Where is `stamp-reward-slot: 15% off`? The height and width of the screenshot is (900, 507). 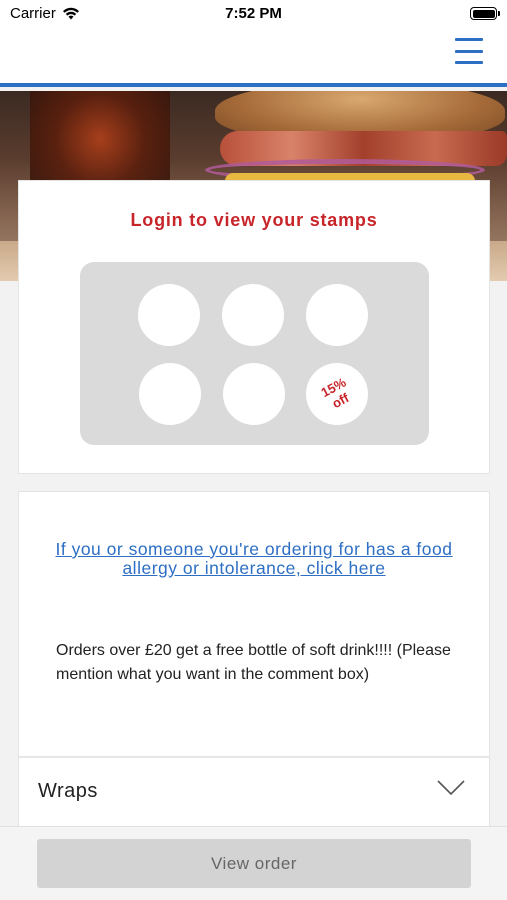 stamp-reward-slot: 15% off is located at coordinates (337, 394).